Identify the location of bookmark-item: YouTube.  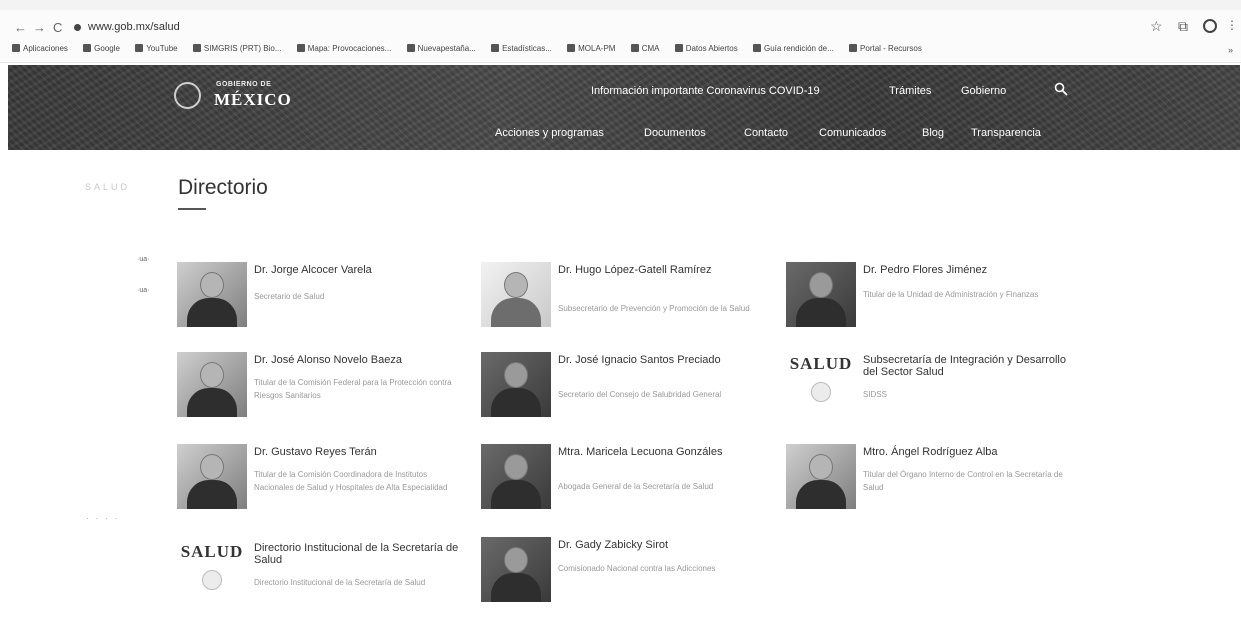
(156, 48).